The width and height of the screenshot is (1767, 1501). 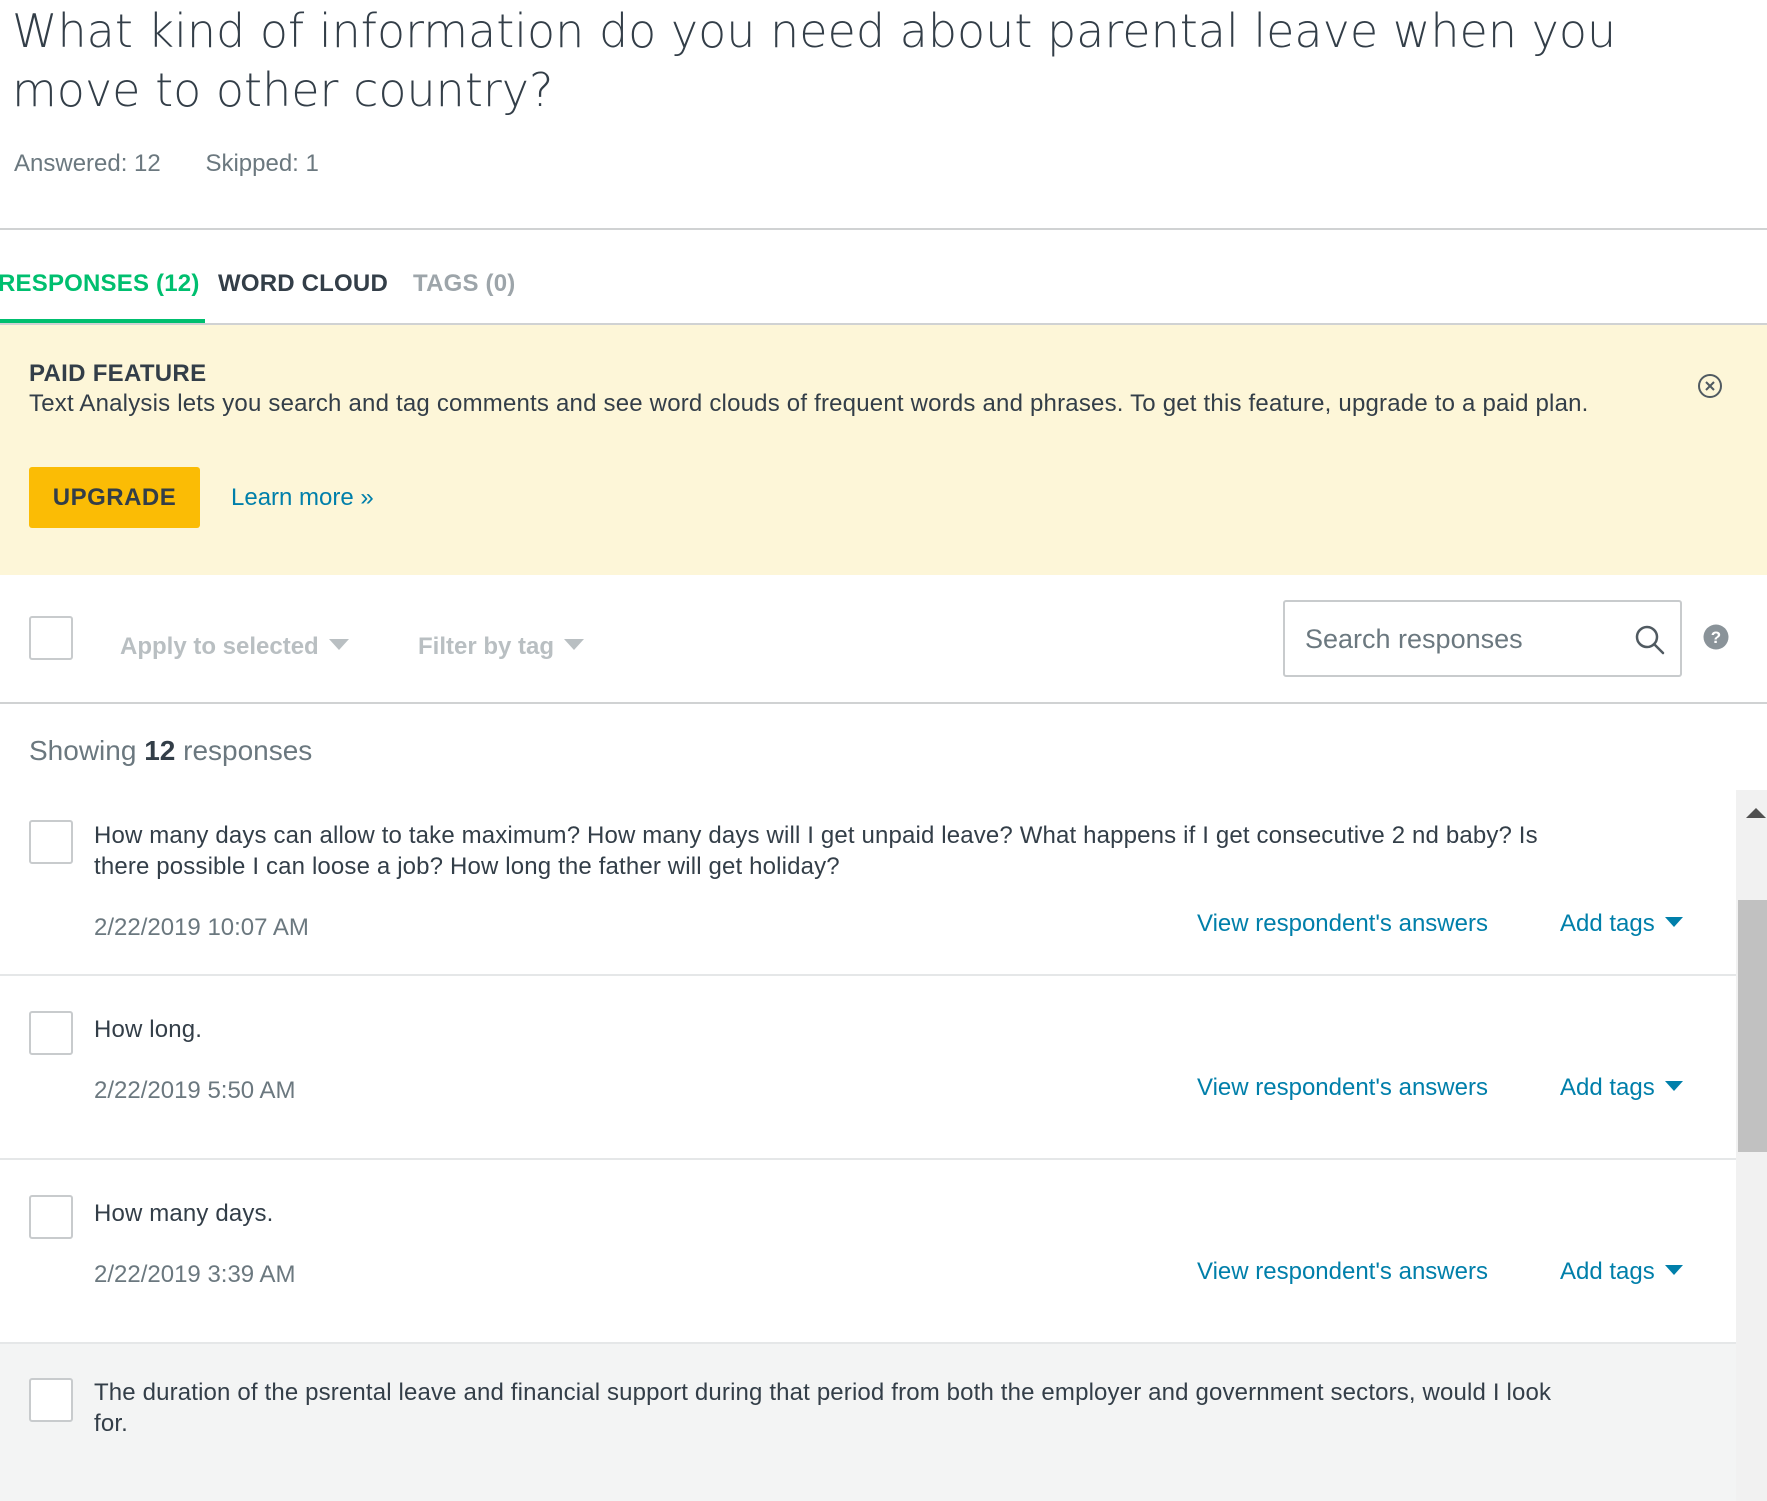 I want to click on apply-to-selected-dropdown: Apply to selected, so click(x=234, y=647).